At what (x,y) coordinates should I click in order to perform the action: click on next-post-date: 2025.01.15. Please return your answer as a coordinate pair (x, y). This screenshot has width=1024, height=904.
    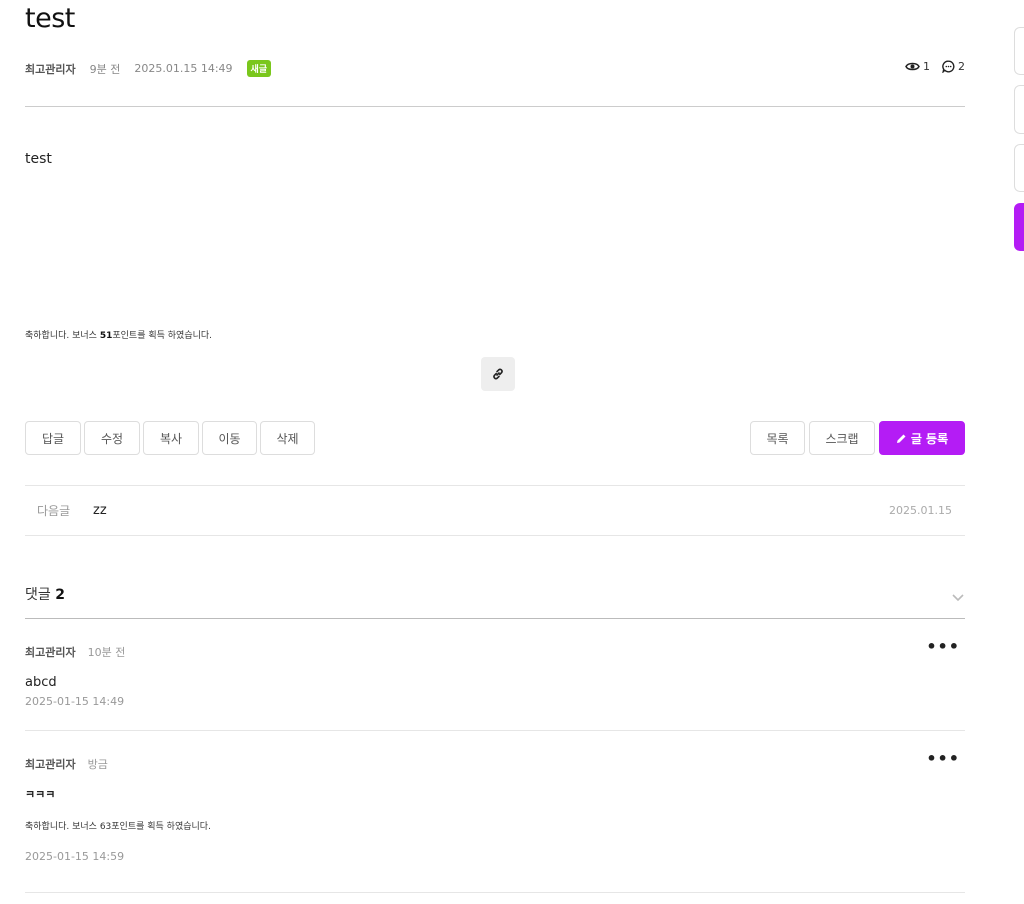
    Looking at the image, I should click on (920, 510).